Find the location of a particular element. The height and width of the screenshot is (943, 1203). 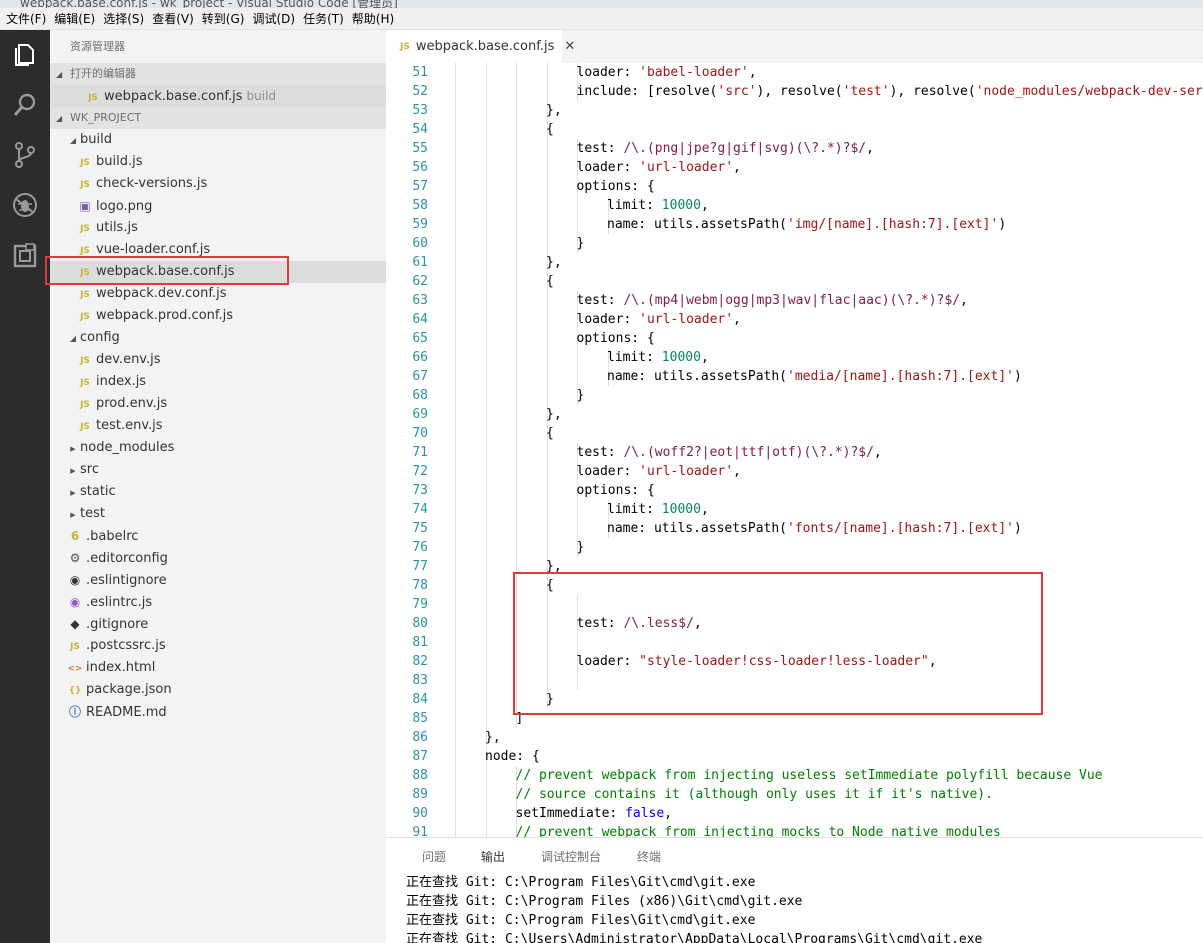

tree-item: ◉ .eslintrc.js is located at coordinates (218, 602).